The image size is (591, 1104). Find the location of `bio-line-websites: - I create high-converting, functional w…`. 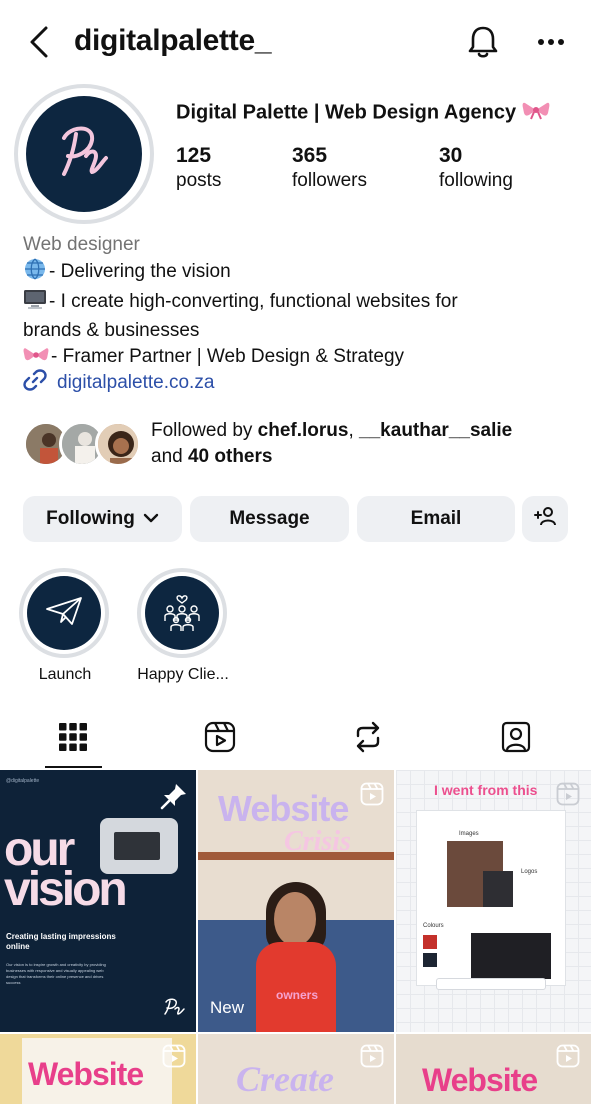

bio-line-websites: - I create high-converting, functional w… is located at coordinates (298, 303).